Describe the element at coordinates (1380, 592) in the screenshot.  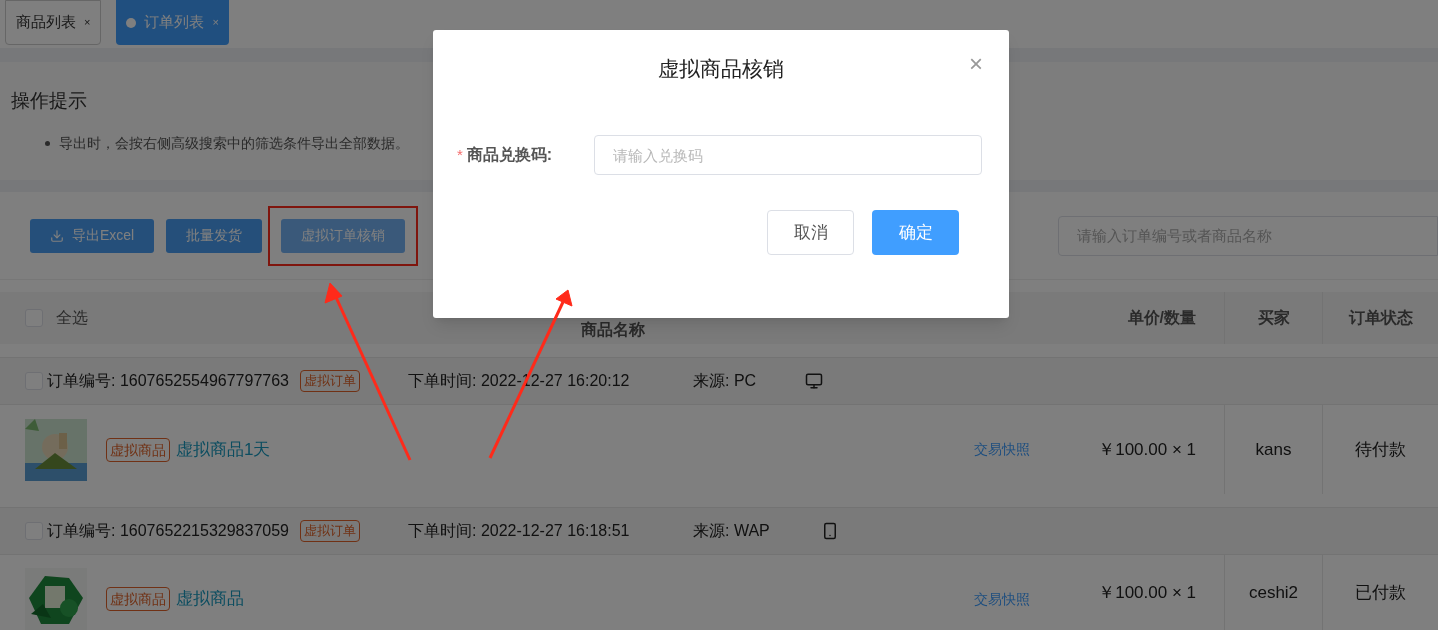
I see `order-status: 已付款` at that location.